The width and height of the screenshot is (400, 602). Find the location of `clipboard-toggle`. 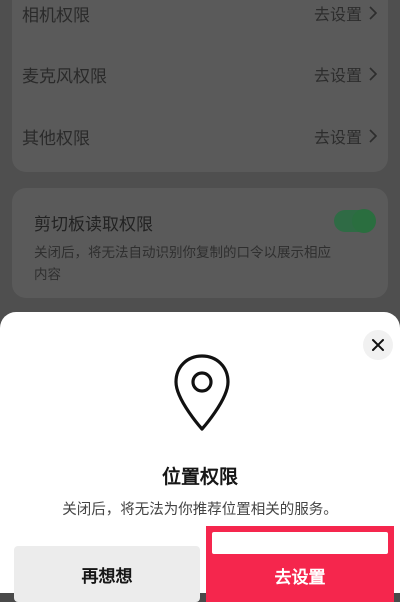

clipboard-toggle is located at coordinates (355, 221).